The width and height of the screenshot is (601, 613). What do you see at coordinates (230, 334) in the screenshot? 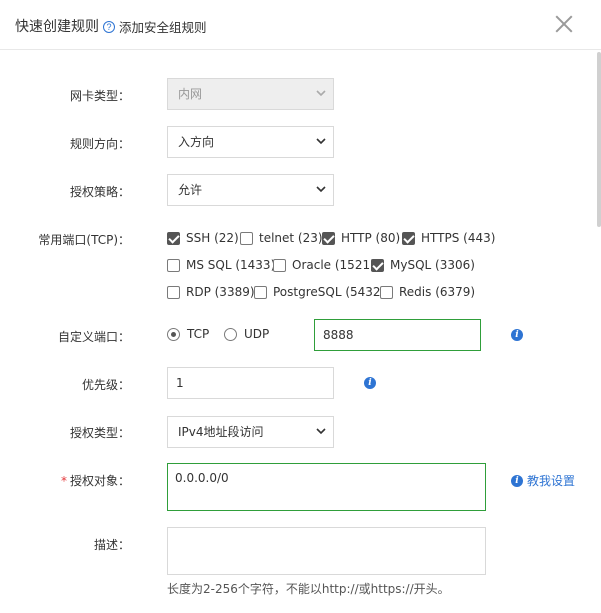
I see `udp-radio-dot` at bounding box center [230, 334].